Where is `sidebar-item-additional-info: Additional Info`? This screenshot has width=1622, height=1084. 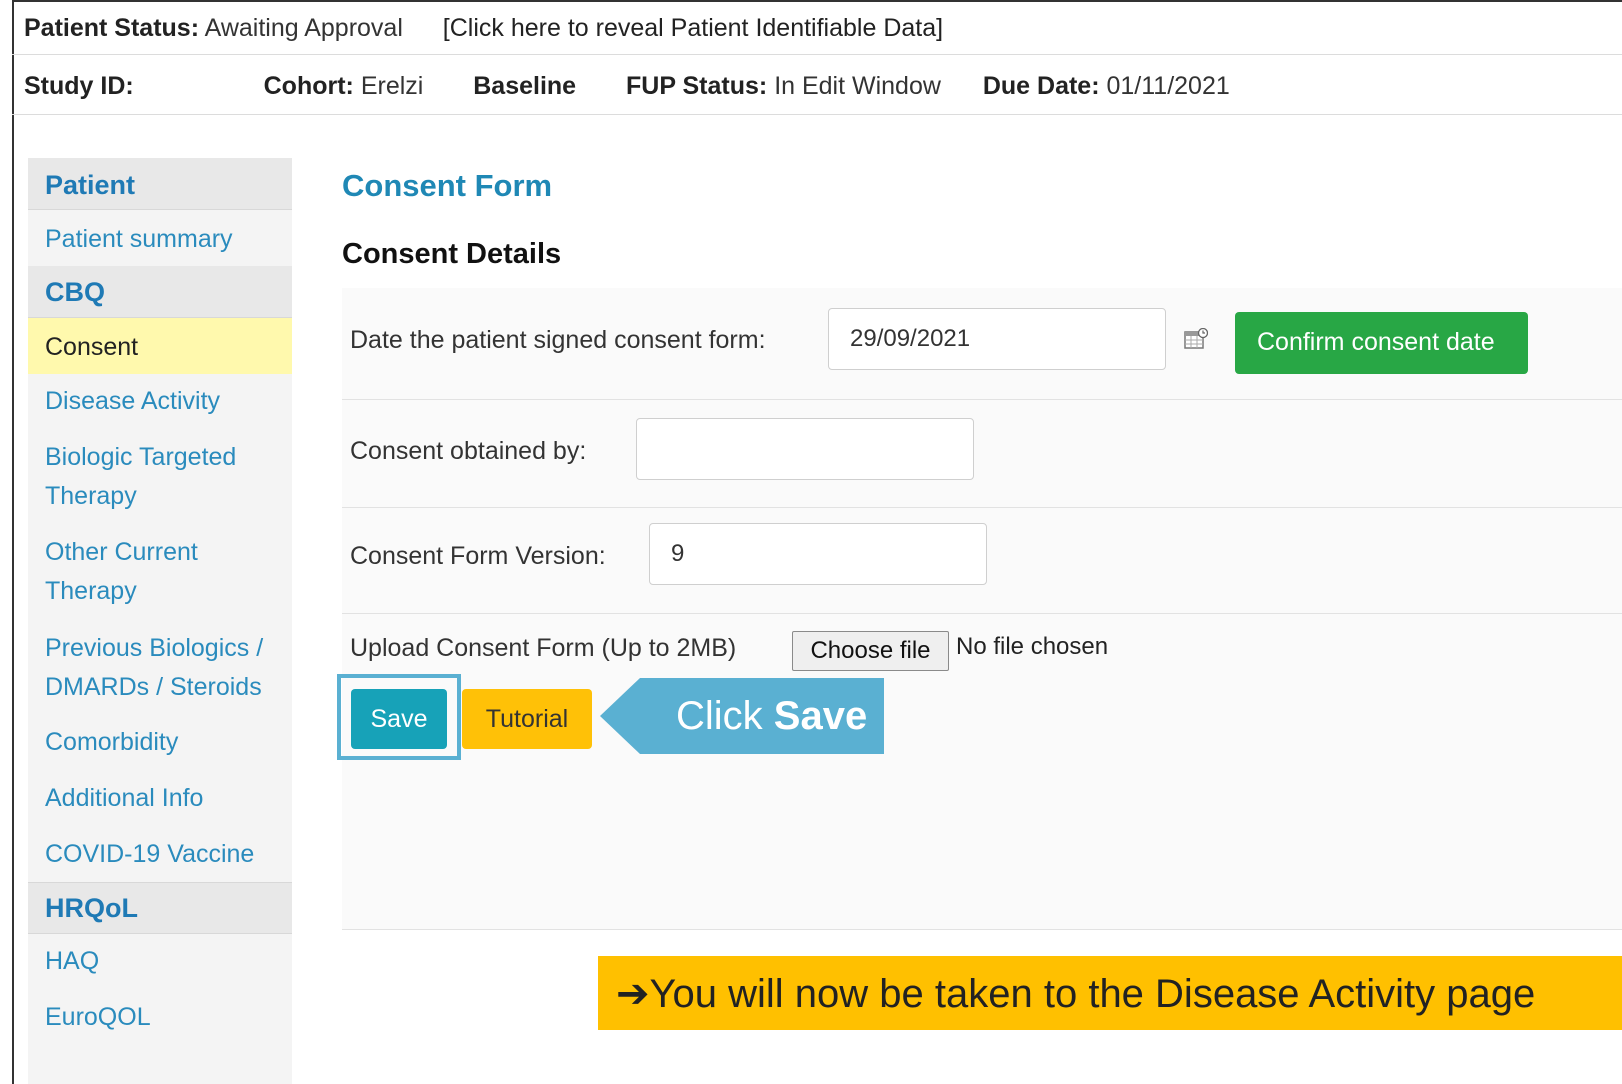 sidebar-item-additional-info: Additional Info is located at coordinates (160, 800).